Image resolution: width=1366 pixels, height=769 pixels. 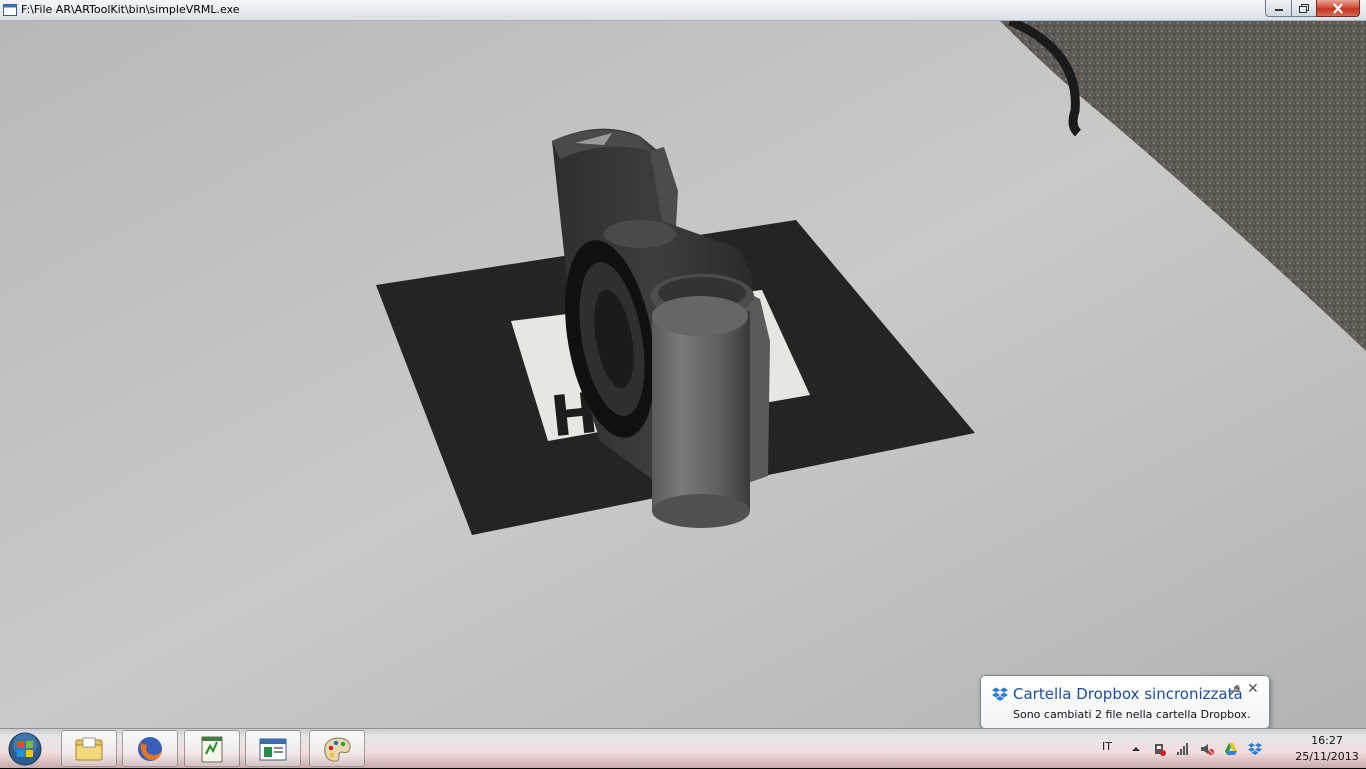 What do you see at coordinates (683, 748) in the screenshot?
I see `taskbar: IT 16:27 25/11/2013` at bounding box center [683, 748].